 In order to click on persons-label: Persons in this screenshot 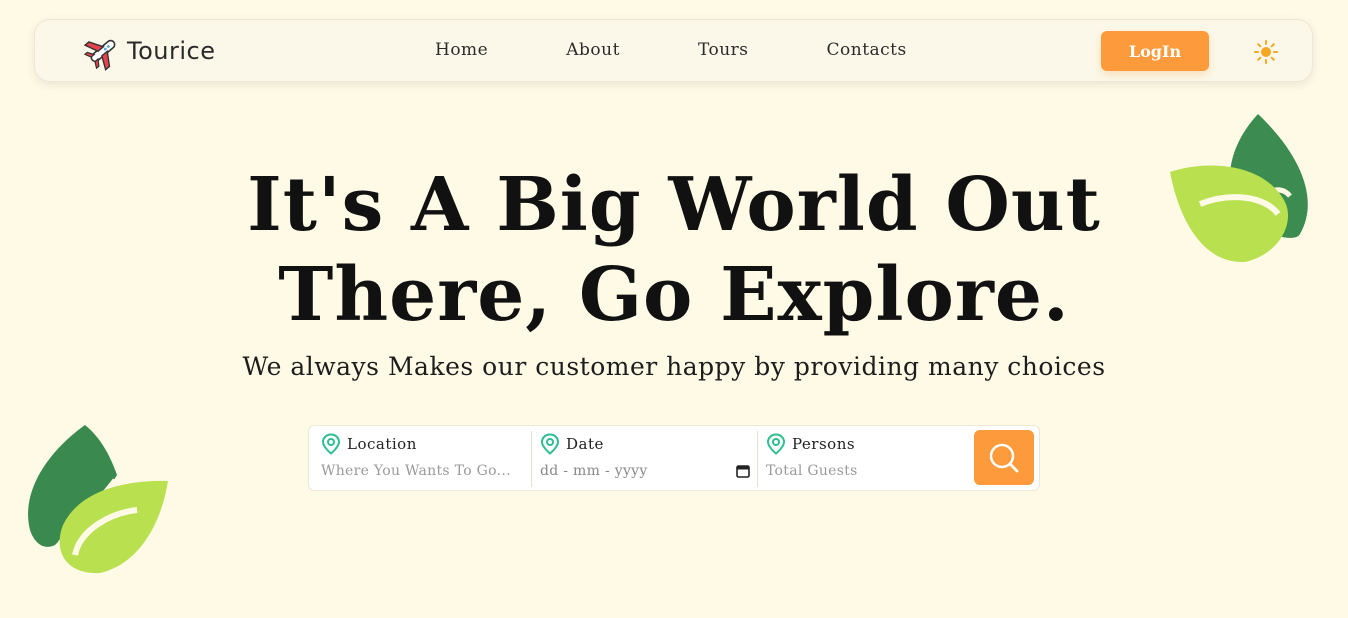, I will do `click(824, 444)`.